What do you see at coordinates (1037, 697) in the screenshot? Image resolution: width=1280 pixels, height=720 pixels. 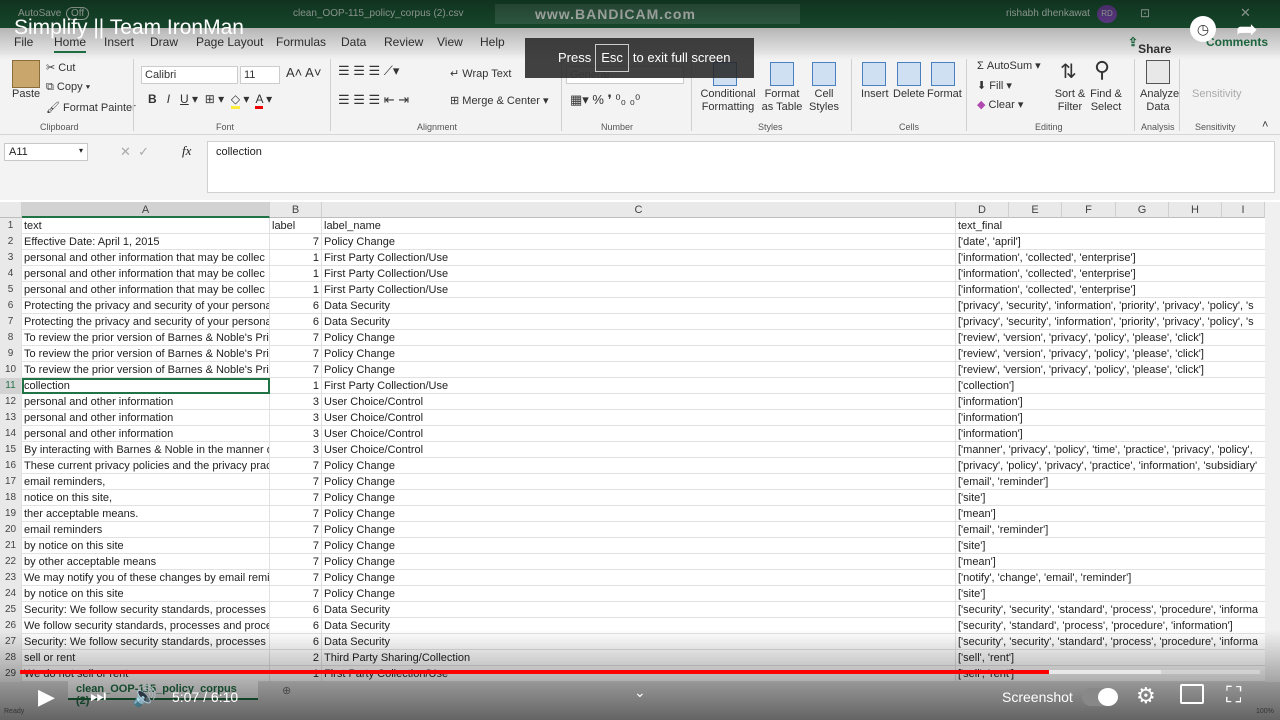 I see `screenshot-label: Screenshot` at bounding box center [1037, 697].